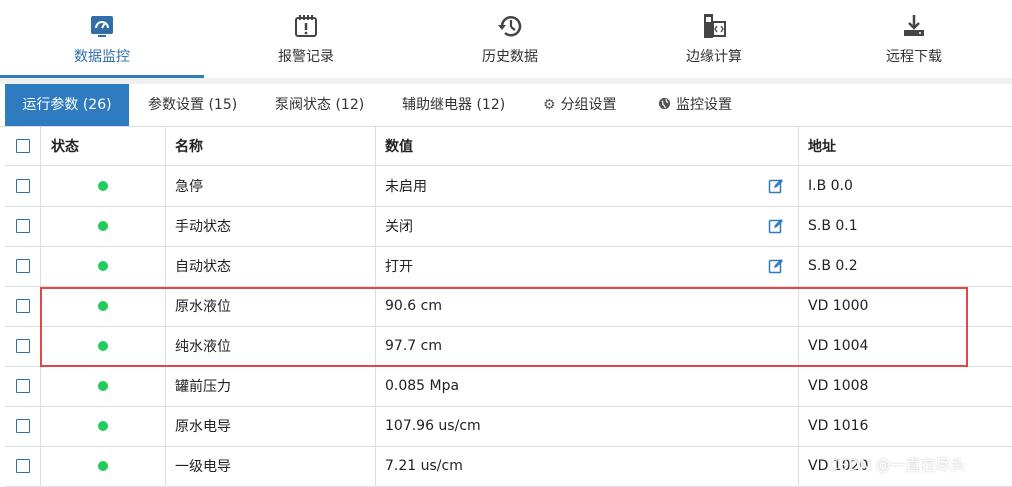  Describe the element at coordinates (102, 39) in the screenshot. I see `nav-item-data-monitor: 数据监控` at that location.